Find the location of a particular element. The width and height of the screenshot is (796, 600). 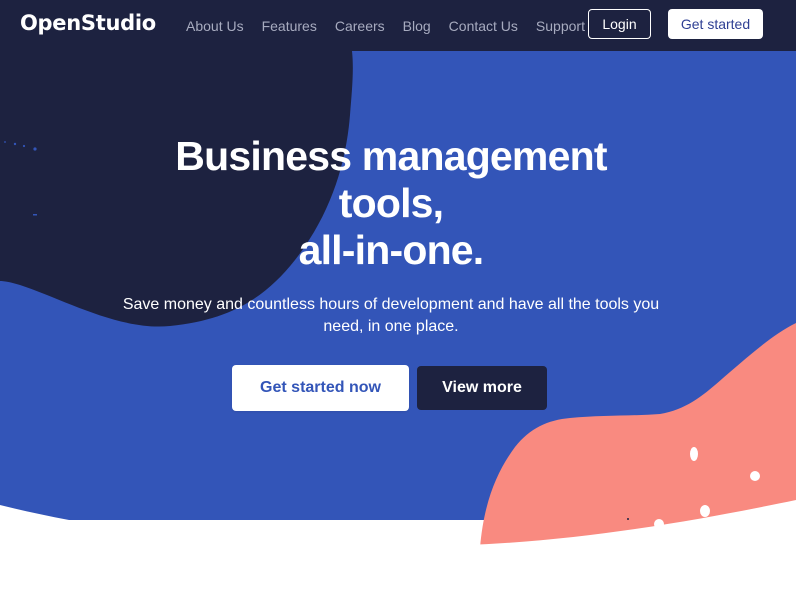

headline-line-2: tools, is located at coordinates (391, 203).